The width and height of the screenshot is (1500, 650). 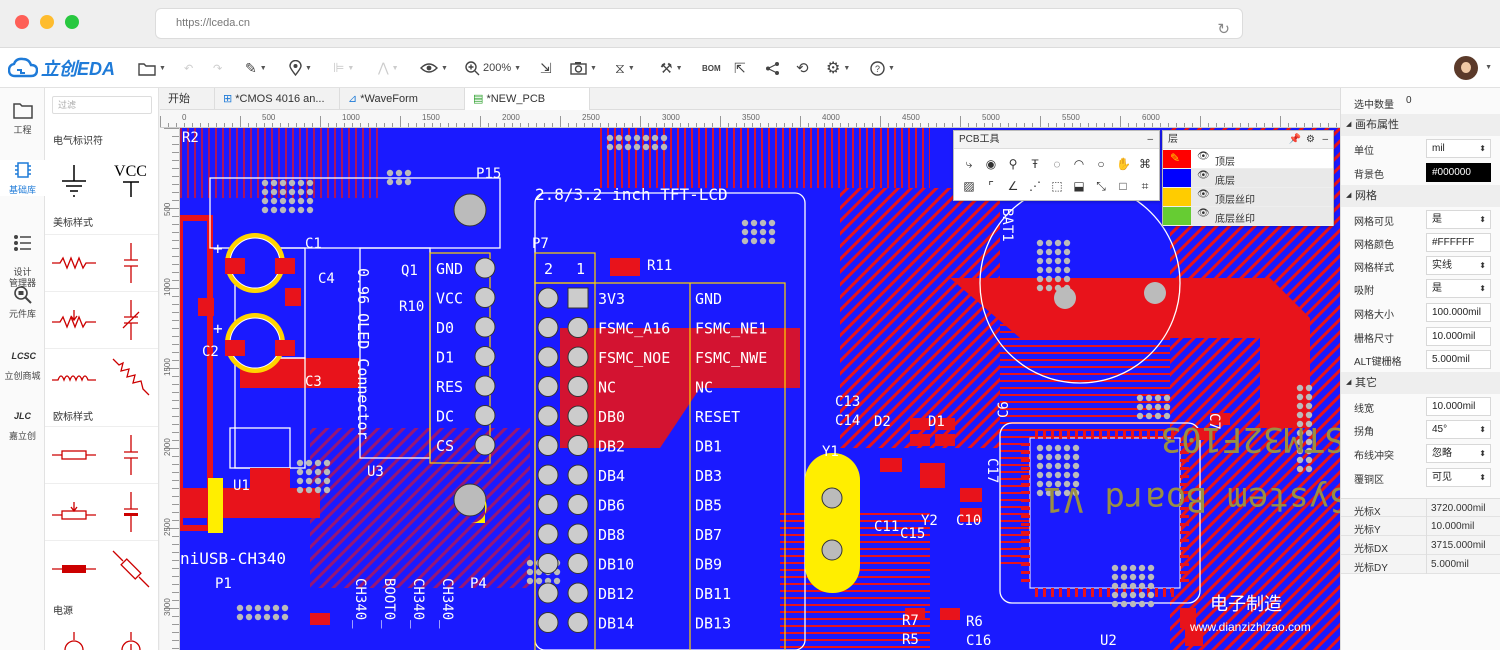 What do you see at coordinates (991, 164) in the screenshot?
I see `pad-tool-icon: ◉` at bounding box center [991, 164].